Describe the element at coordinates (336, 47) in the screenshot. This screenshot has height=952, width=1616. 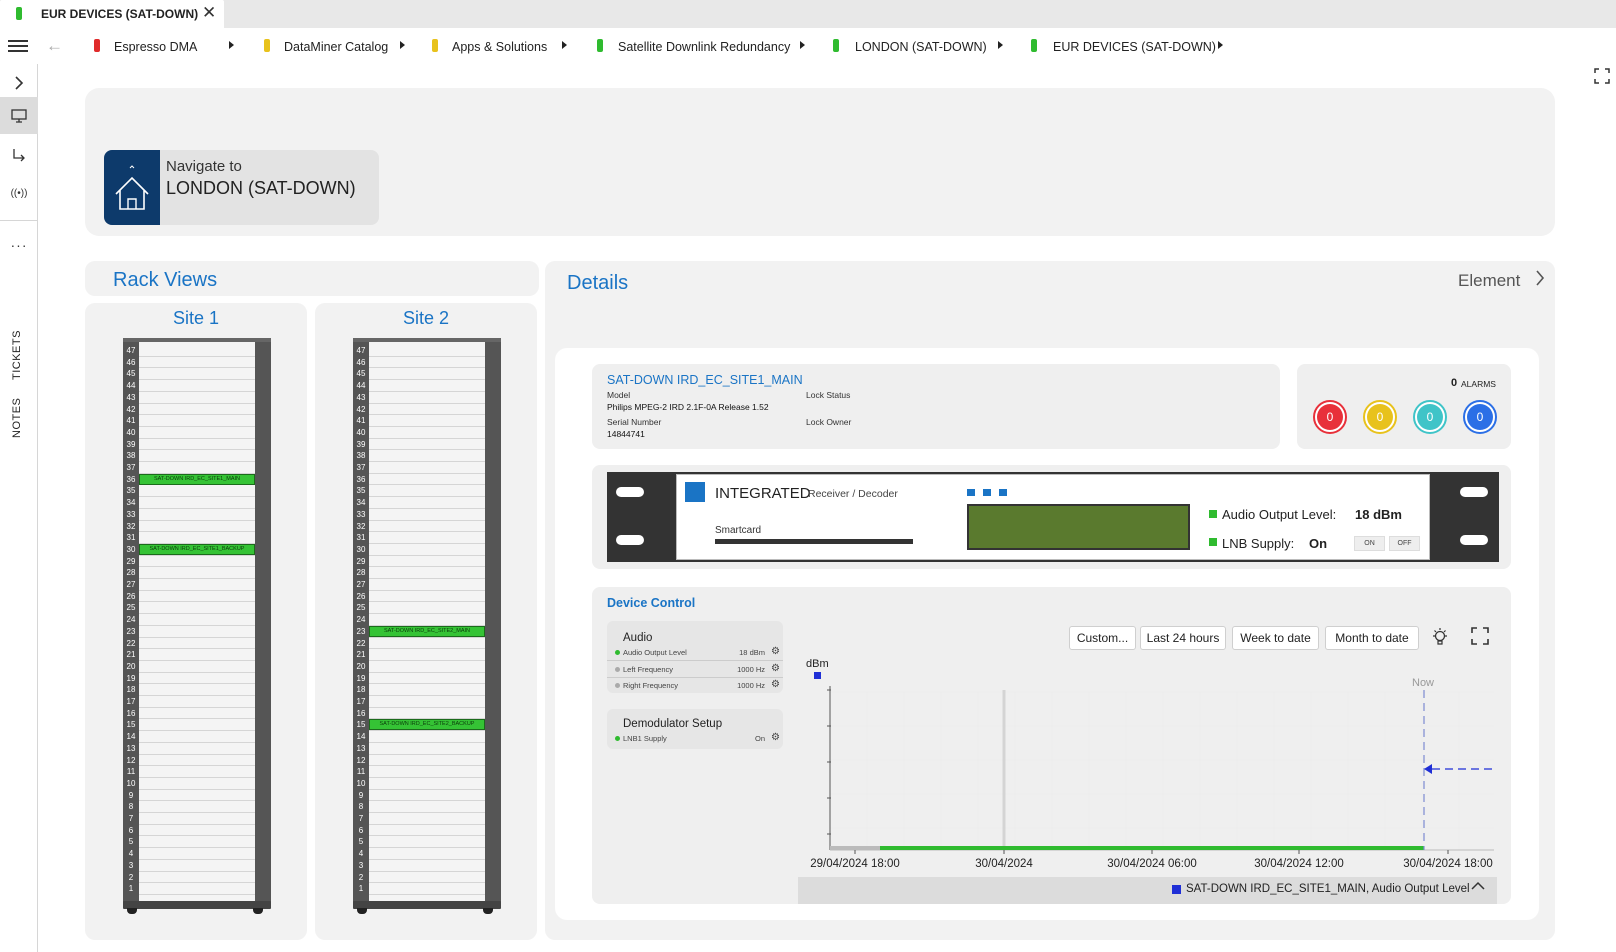
I see `breadcrumb-label: DataMiner Catalog` at that location.